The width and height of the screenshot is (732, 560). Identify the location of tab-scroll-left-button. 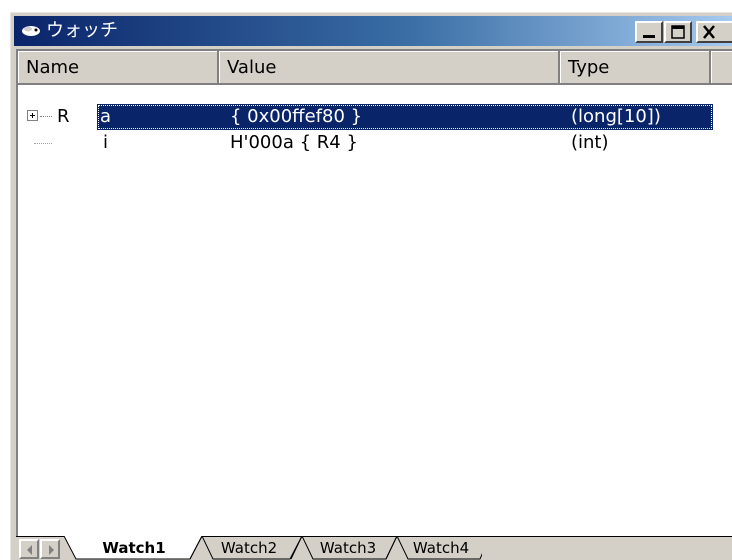
(29, 549).